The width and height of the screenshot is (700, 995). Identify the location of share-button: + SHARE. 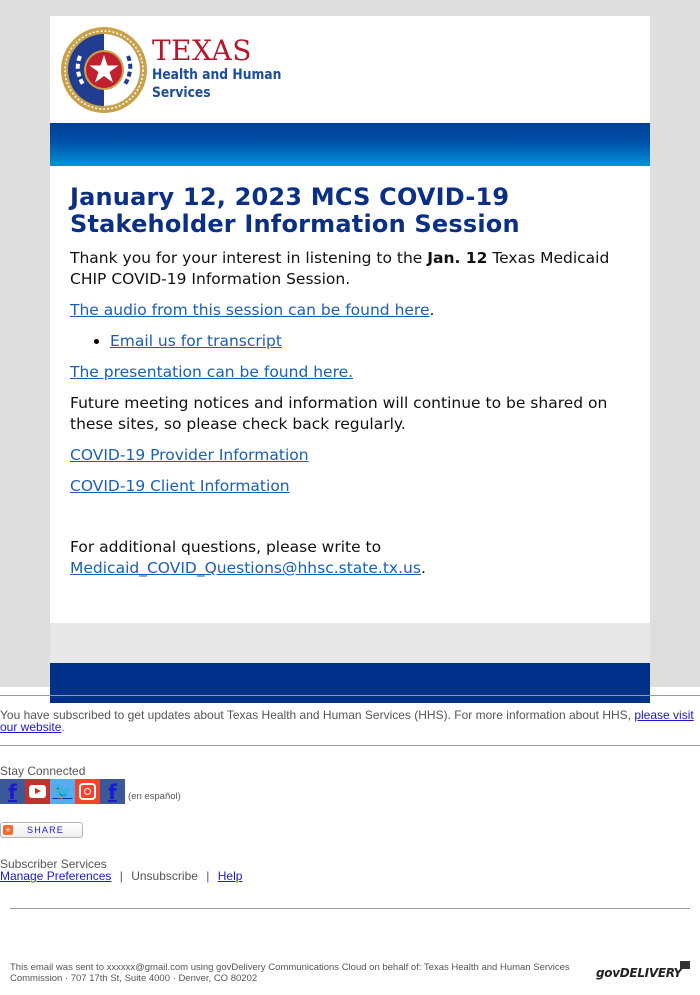
(41, 830).